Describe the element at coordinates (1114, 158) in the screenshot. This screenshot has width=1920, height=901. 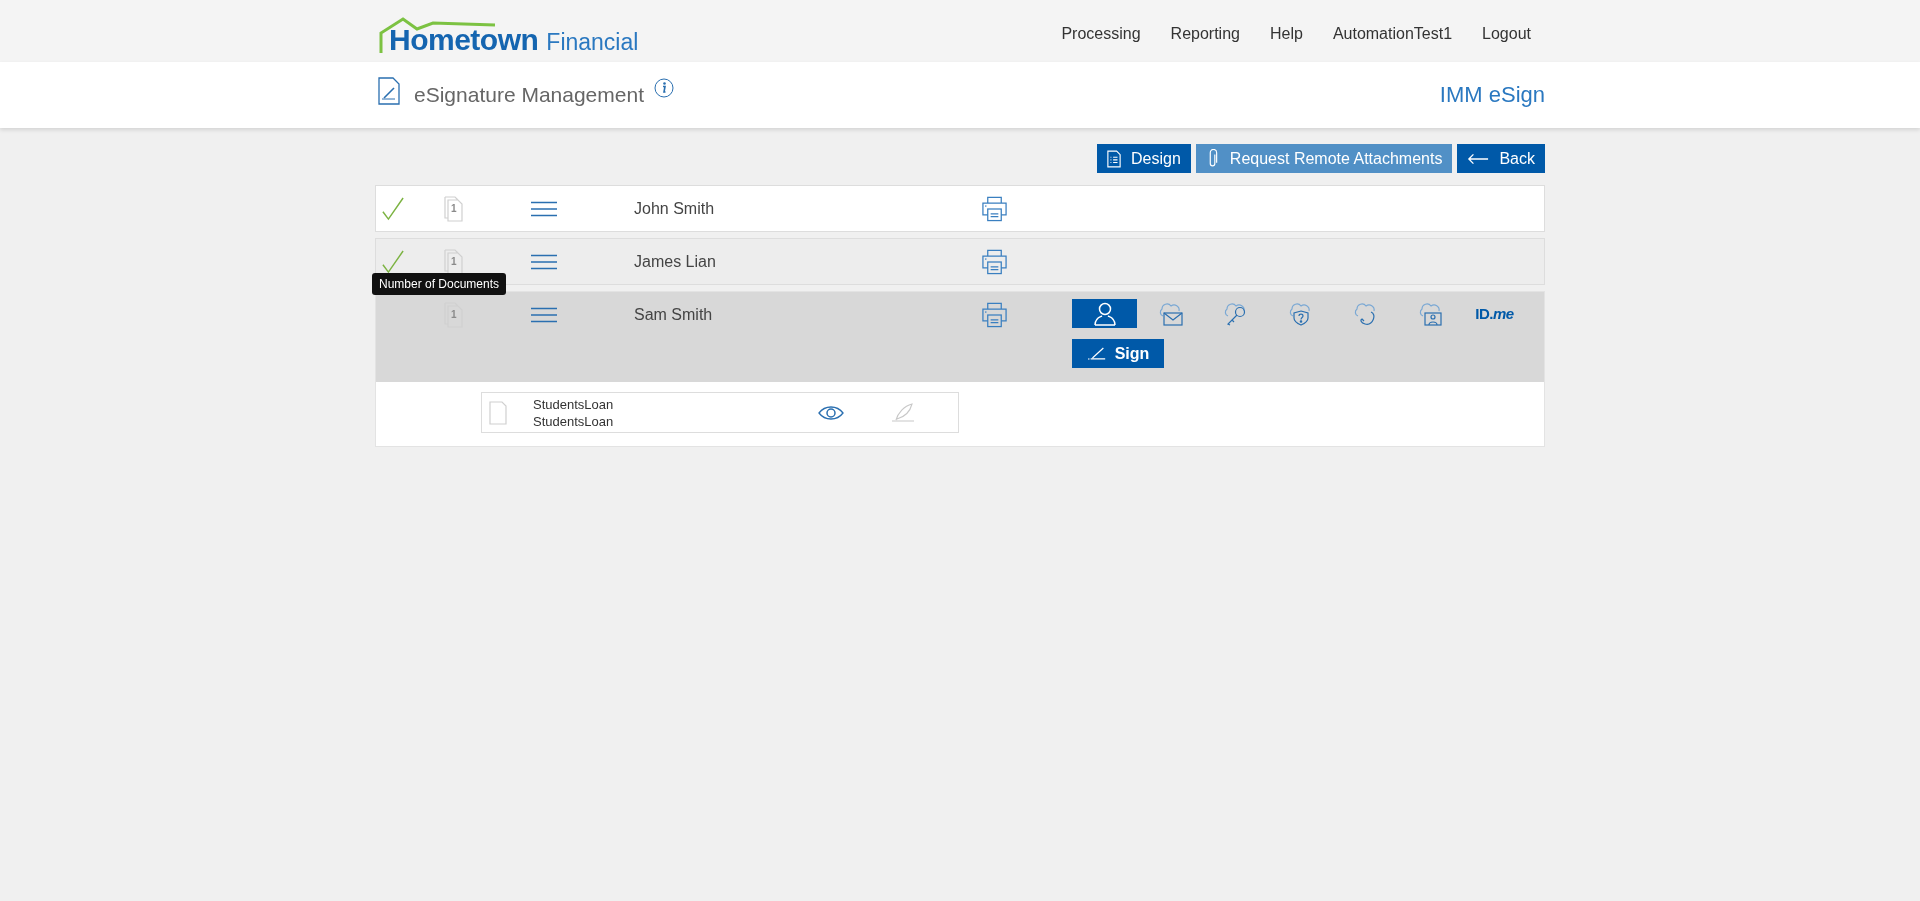
I see `list-document-icon` at that location.